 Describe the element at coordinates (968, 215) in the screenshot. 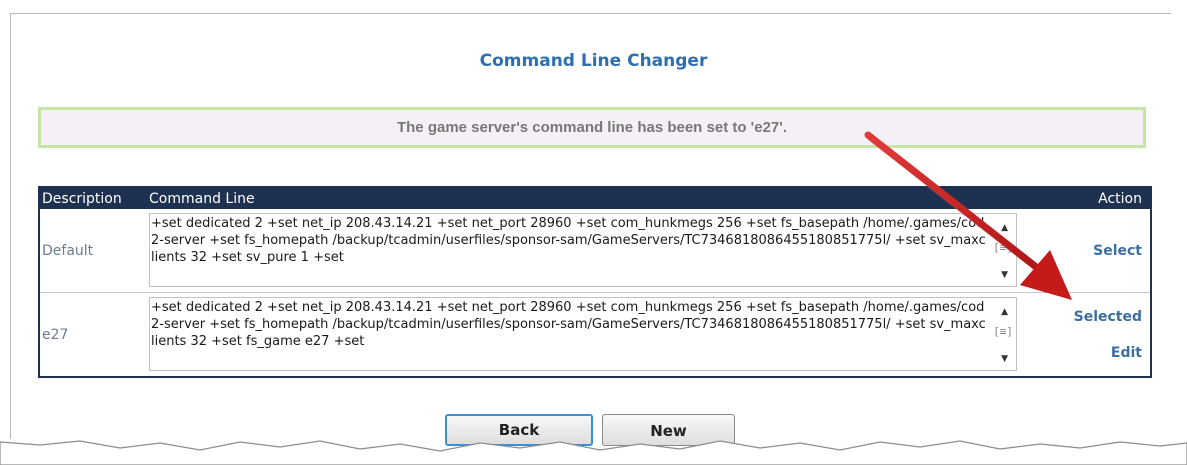

I see `annotation-arrow-icon` at that location.